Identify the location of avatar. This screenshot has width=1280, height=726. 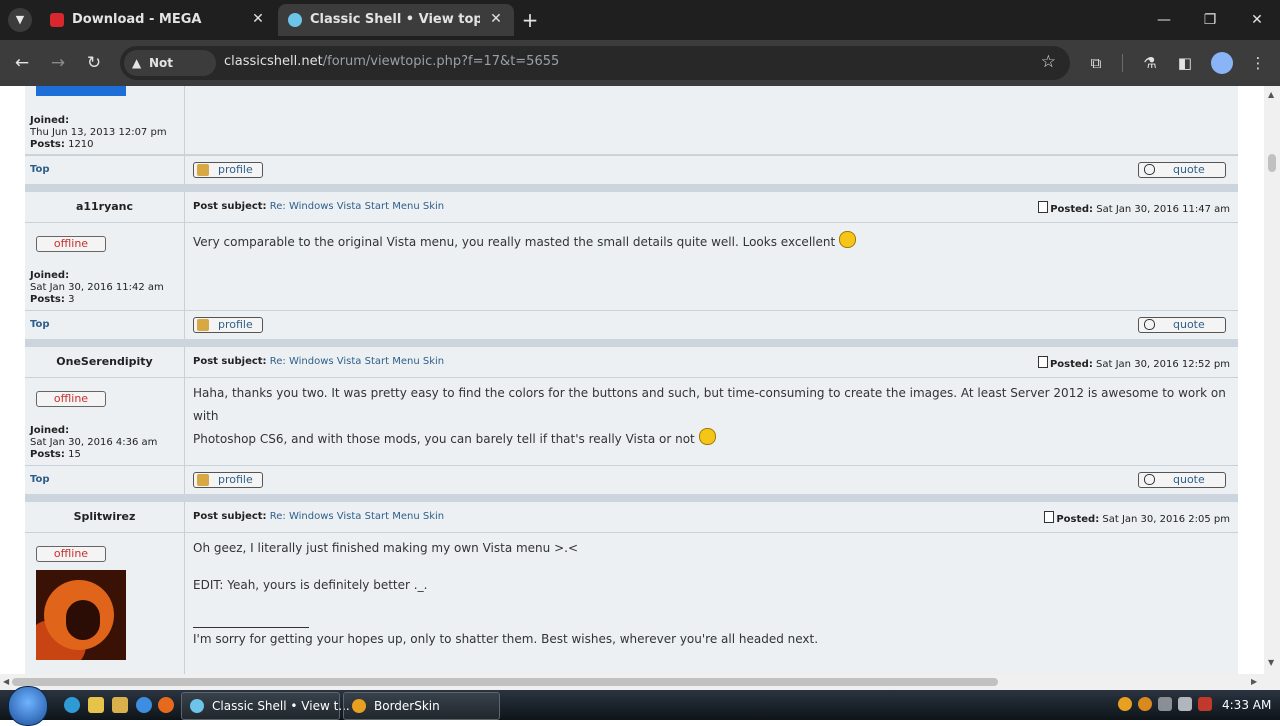
(81, 91).